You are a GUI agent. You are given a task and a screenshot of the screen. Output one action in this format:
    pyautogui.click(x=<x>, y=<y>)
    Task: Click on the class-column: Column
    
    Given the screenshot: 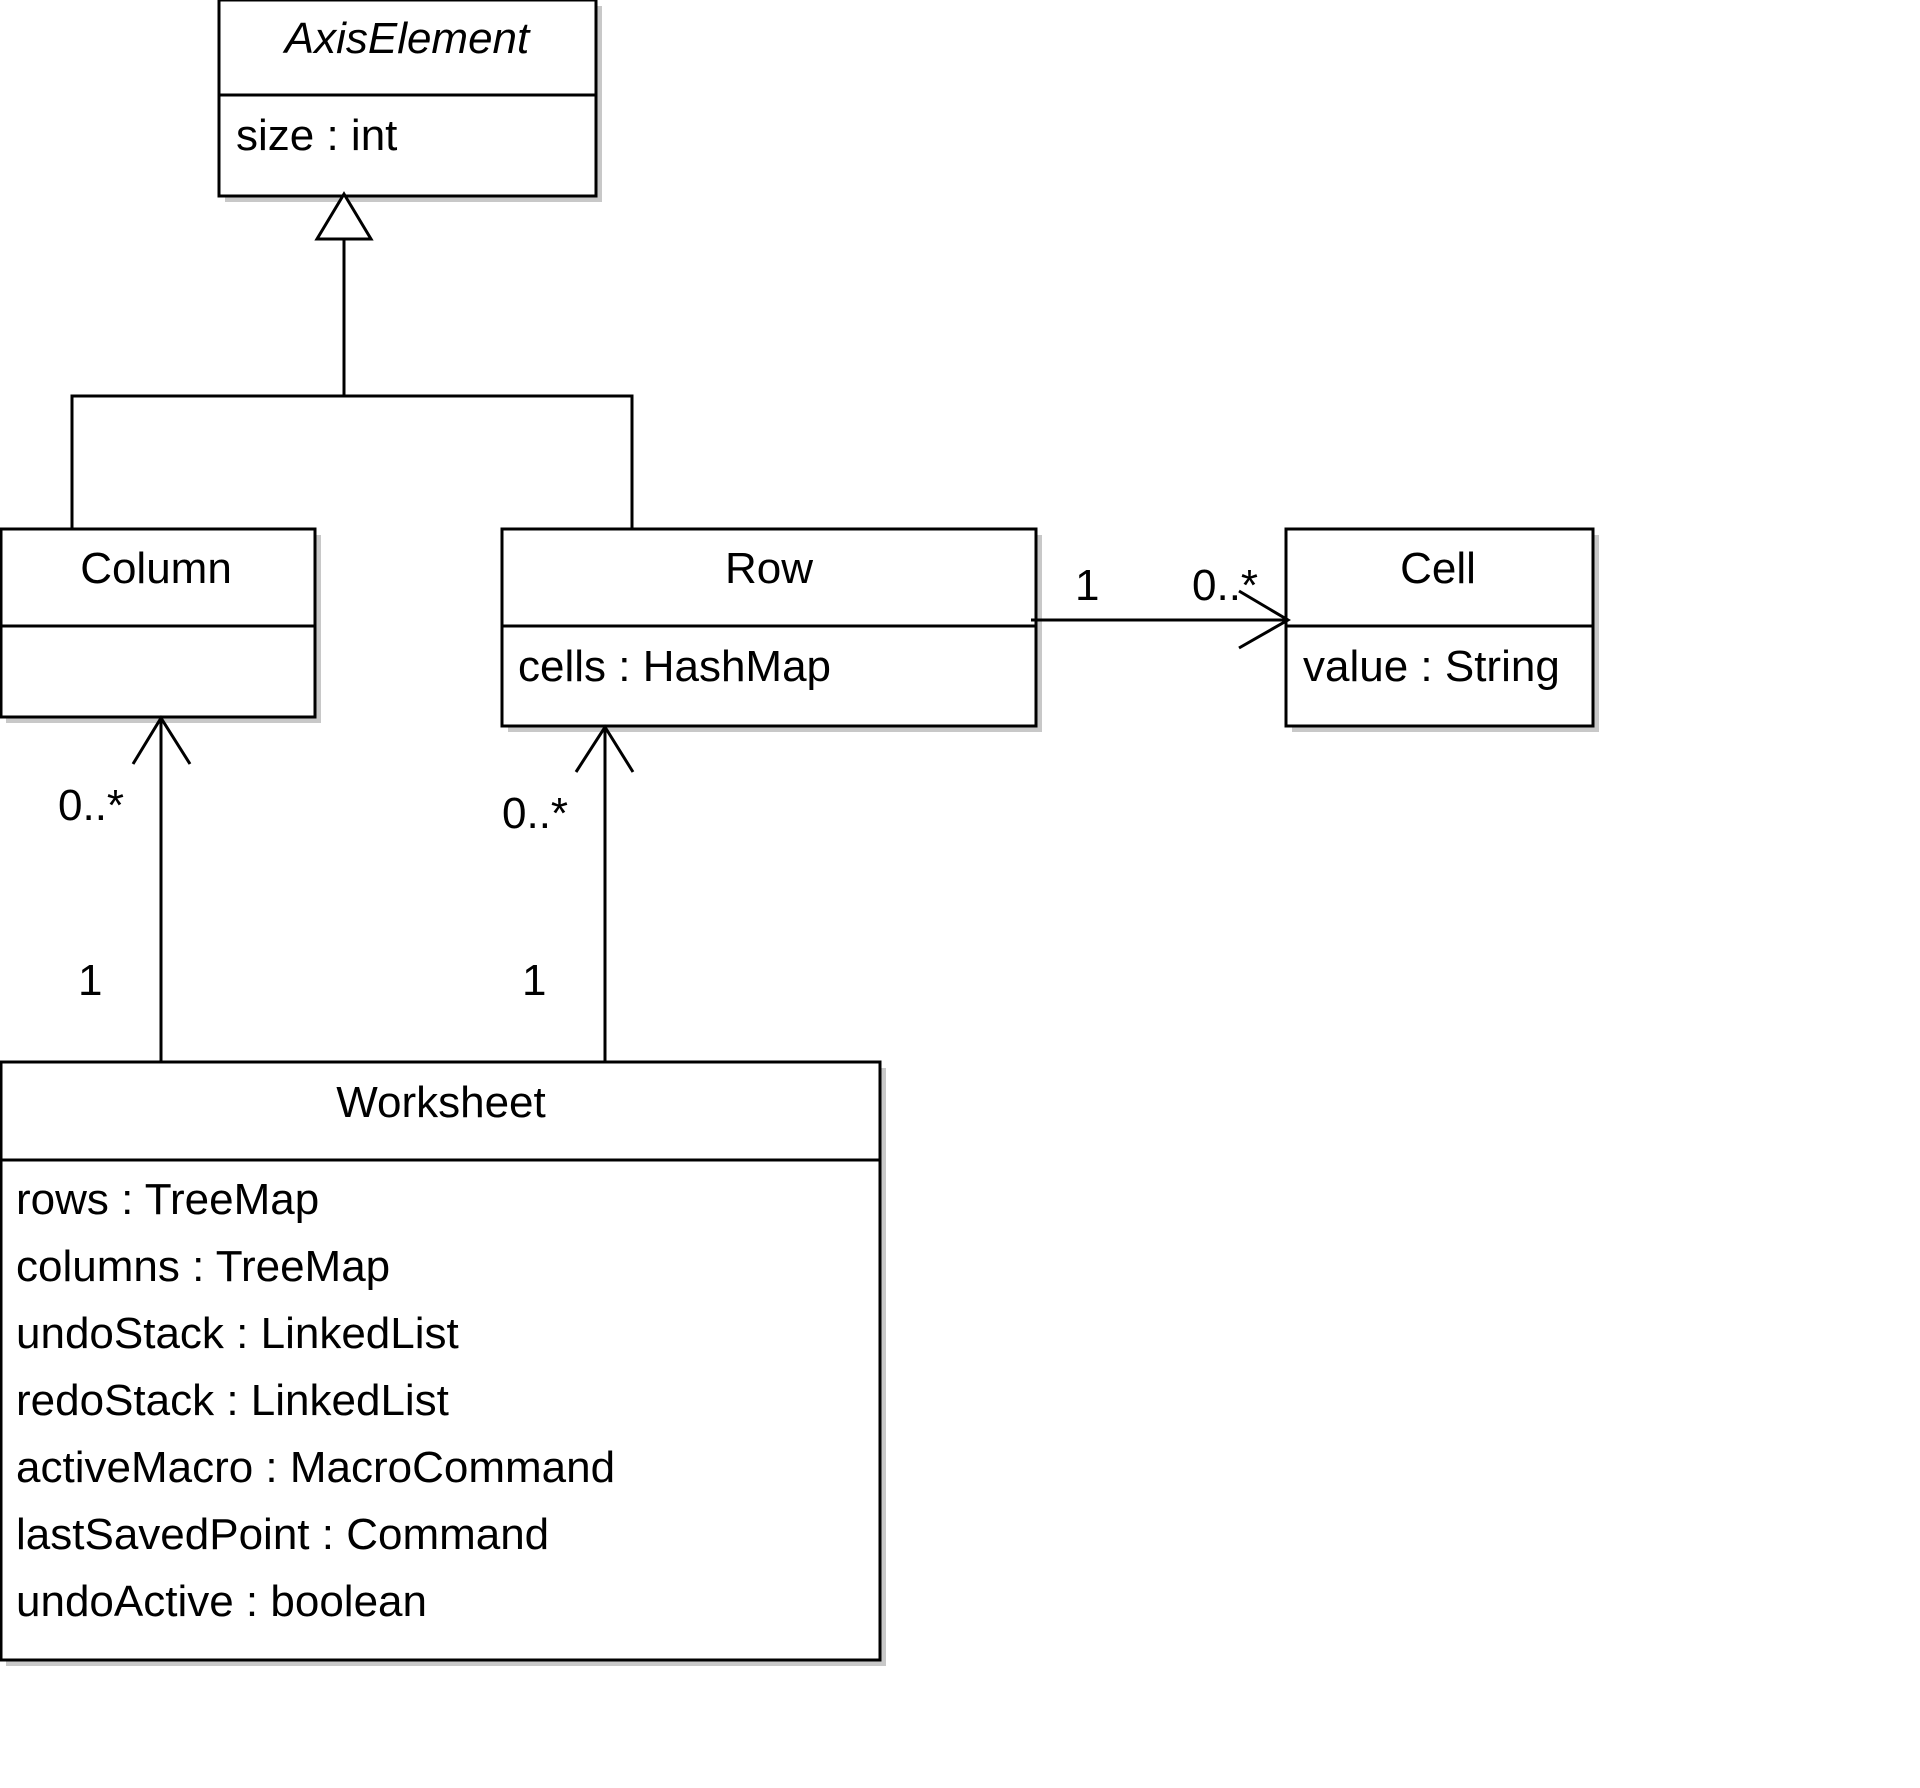 What is the action you would take?
    pyautogui.click(x=160, y=625)
    